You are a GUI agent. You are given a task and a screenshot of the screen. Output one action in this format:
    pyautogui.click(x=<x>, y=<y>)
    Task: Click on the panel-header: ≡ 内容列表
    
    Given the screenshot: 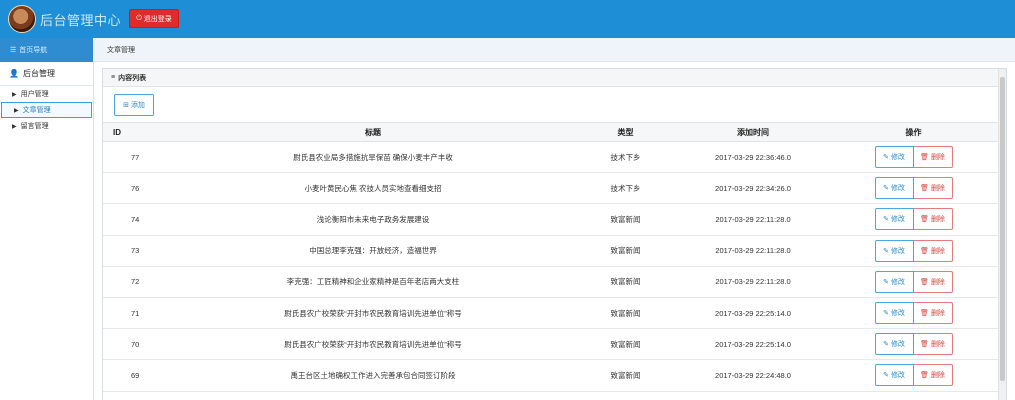 What is the action you would take?
    pyautogui.click(x=554, y=78)
    